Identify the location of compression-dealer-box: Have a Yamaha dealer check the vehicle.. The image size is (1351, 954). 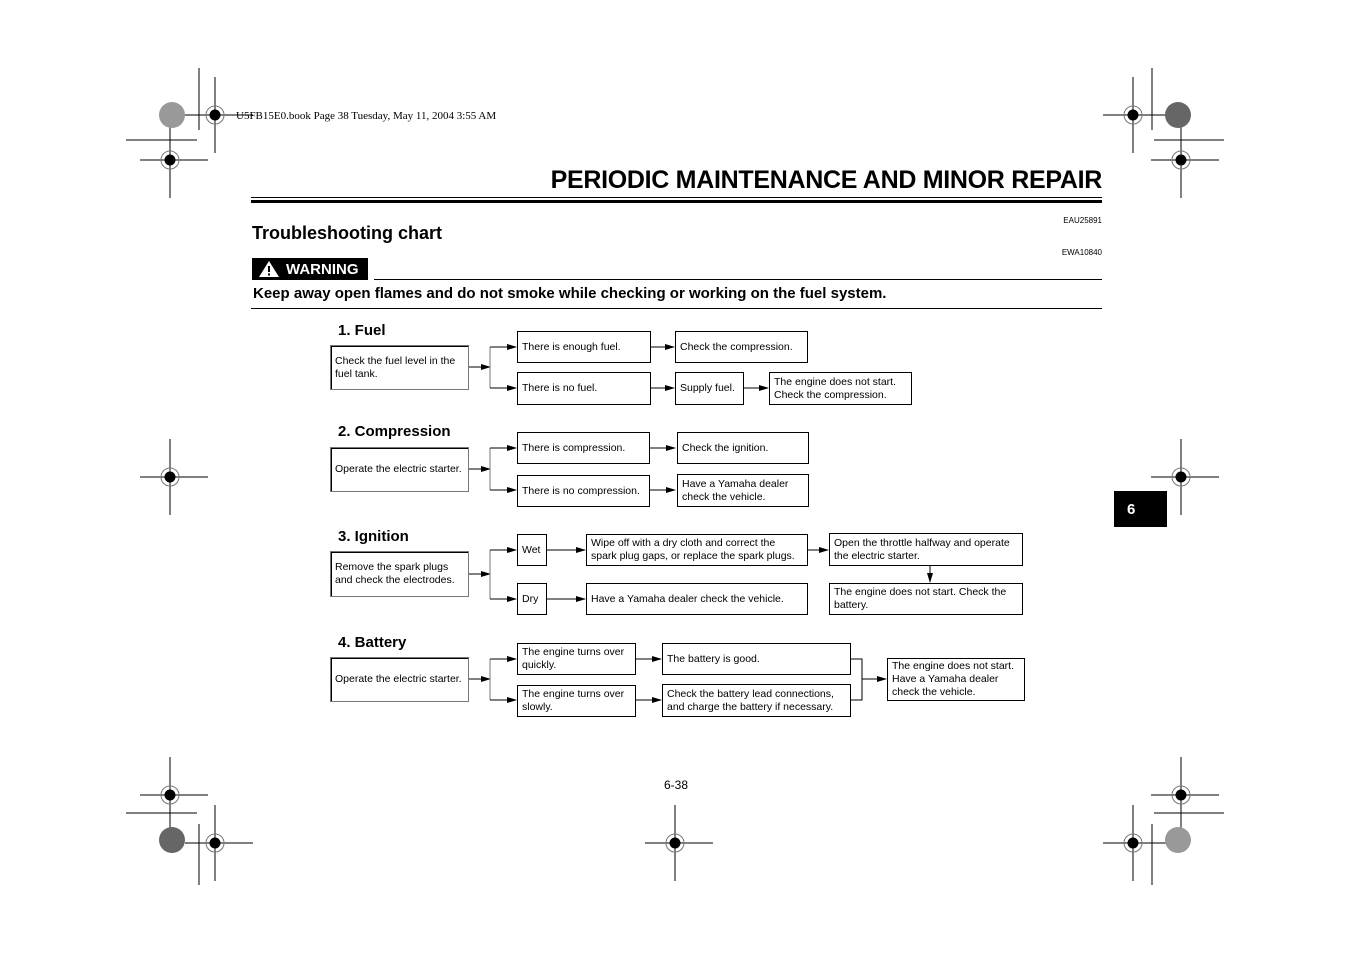
(743, 490).